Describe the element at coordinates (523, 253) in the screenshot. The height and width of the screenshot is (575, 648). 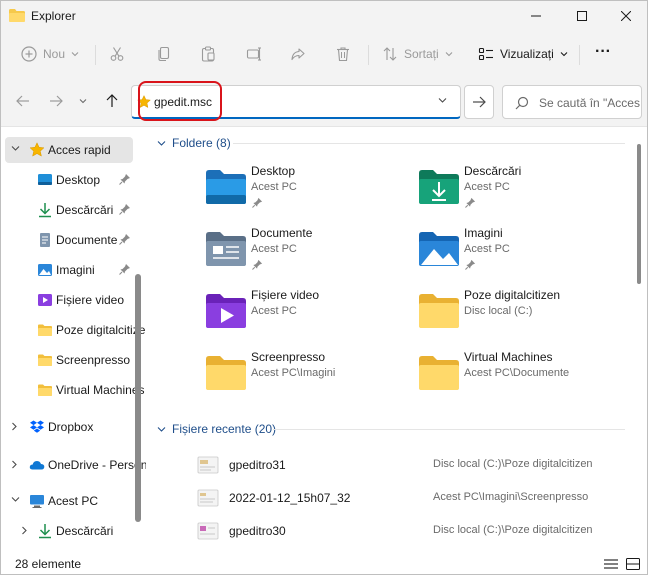
I see `folder-tile: Imagini Acest PC` at that location.